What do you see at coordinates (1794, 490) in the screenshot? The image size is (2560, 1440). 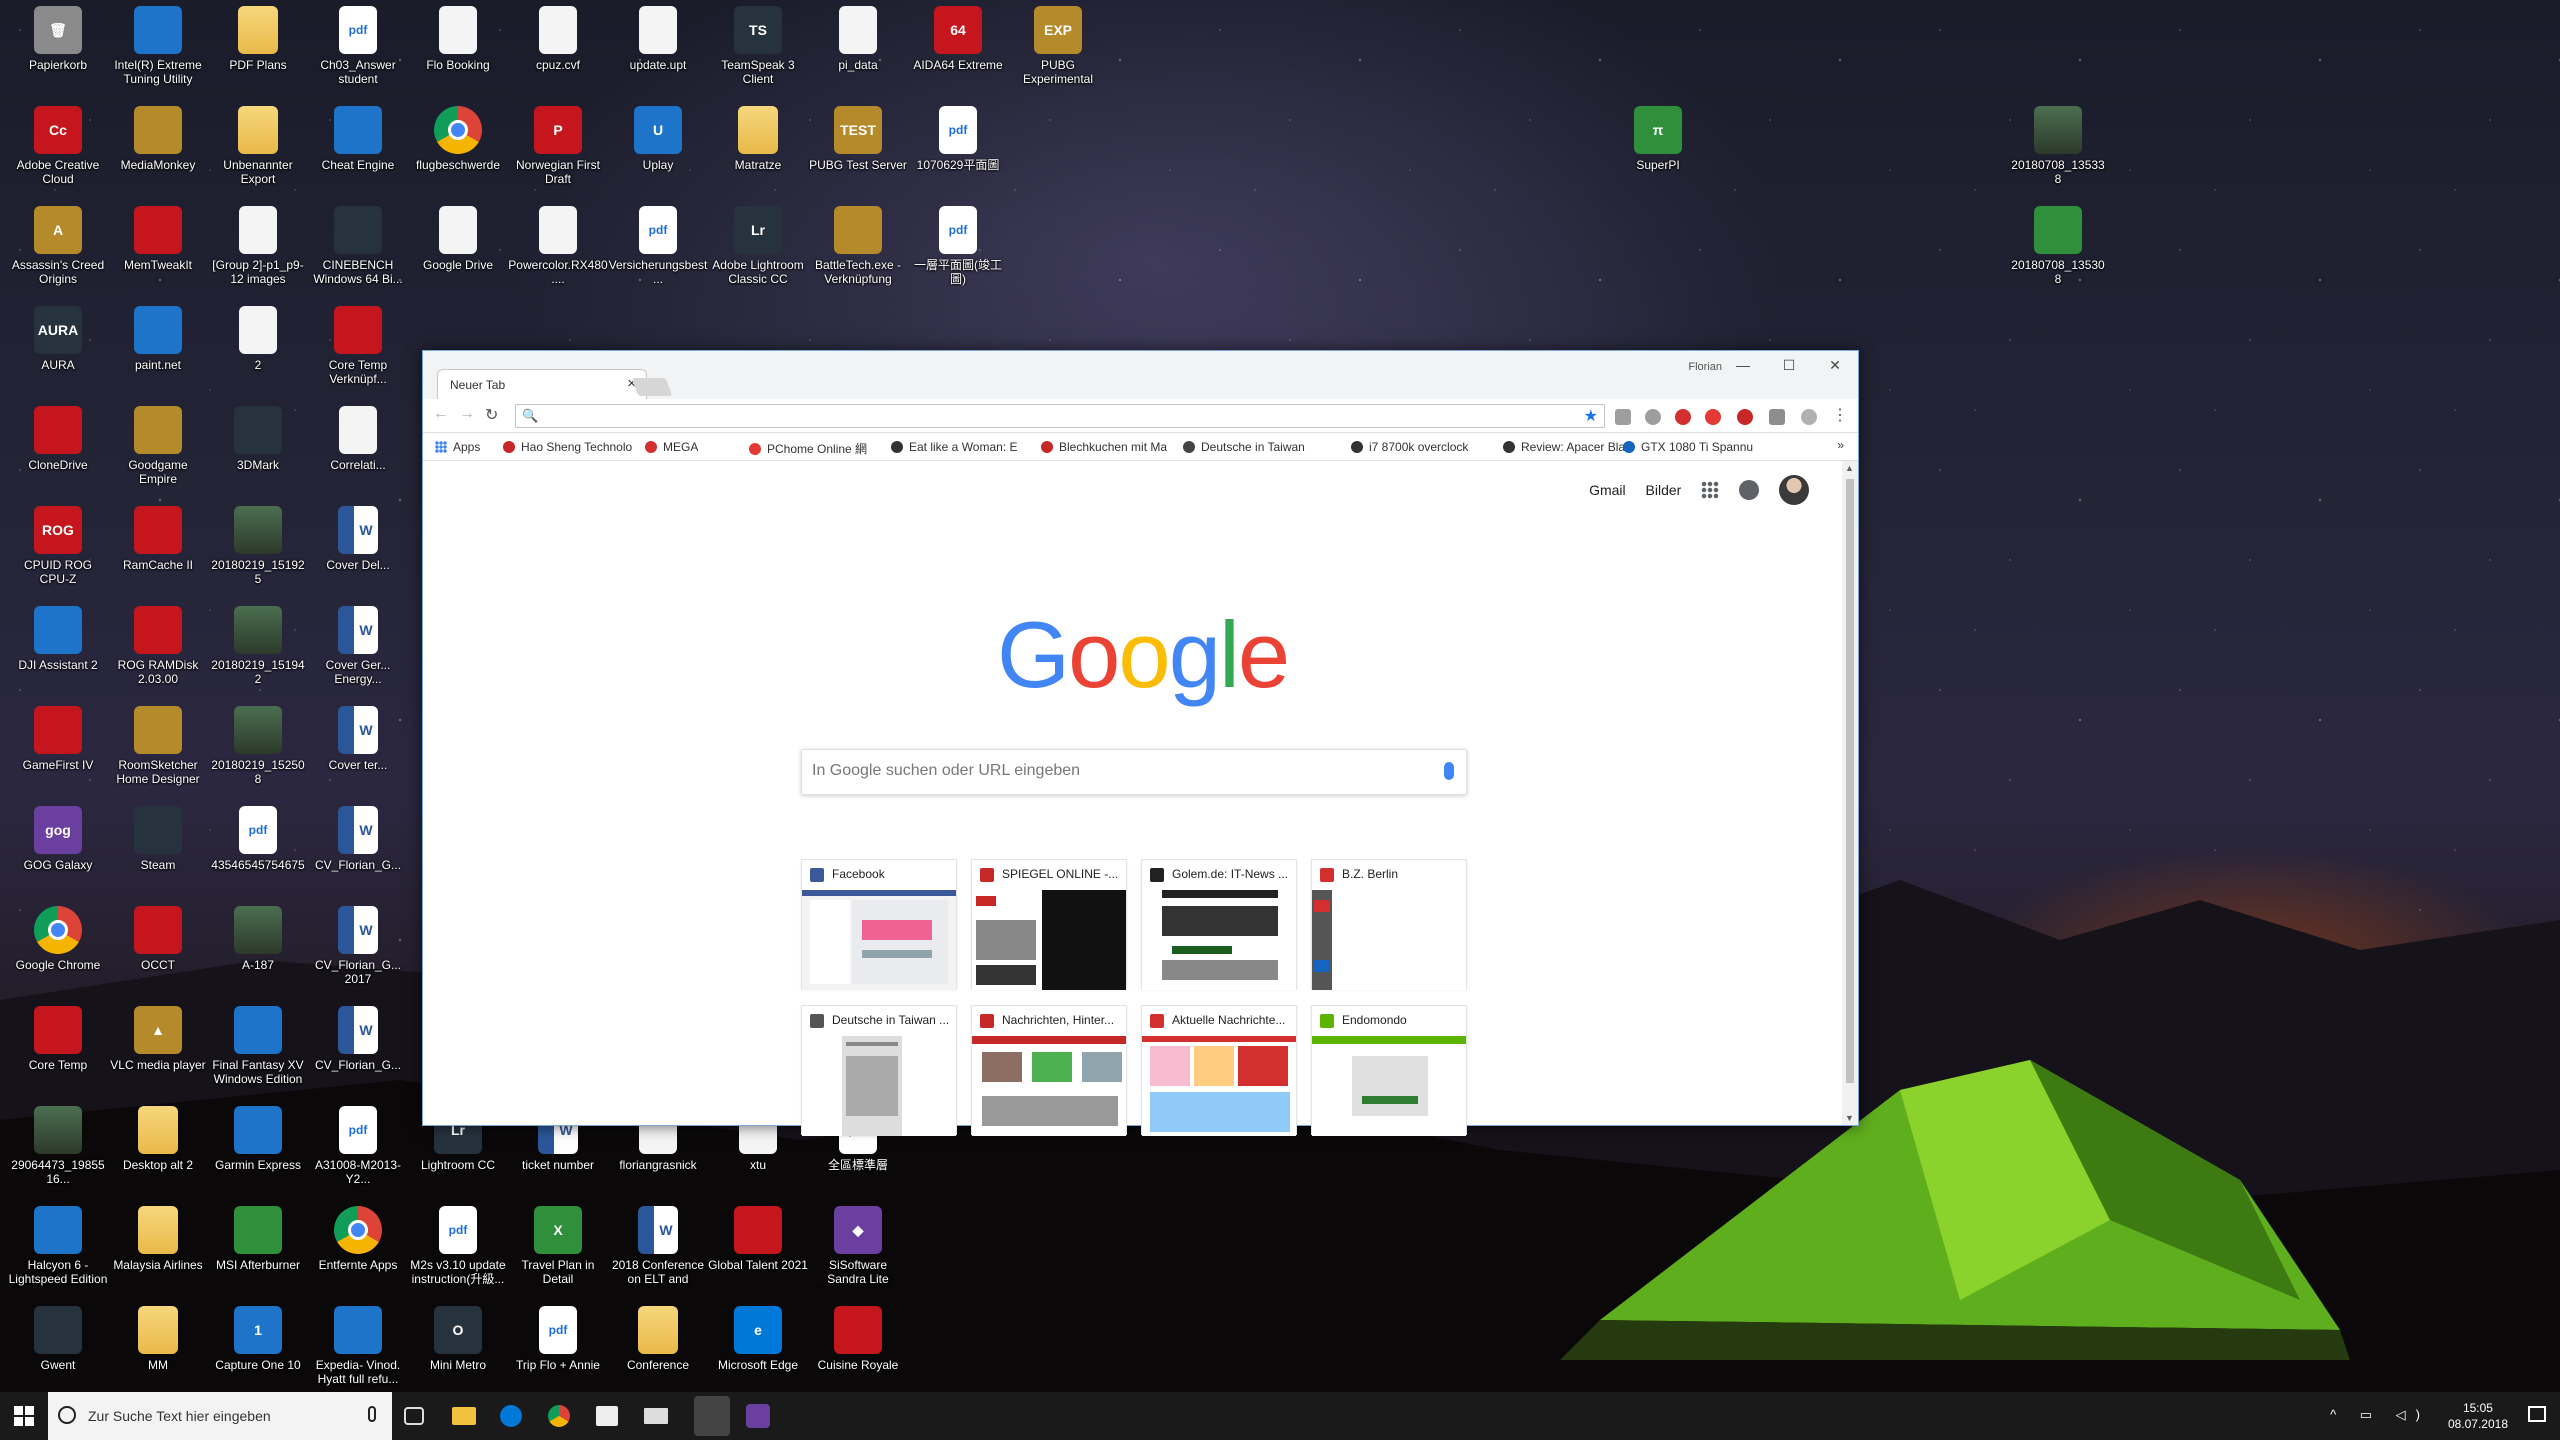 I see `avatar` at bounding box center [1794, 490].